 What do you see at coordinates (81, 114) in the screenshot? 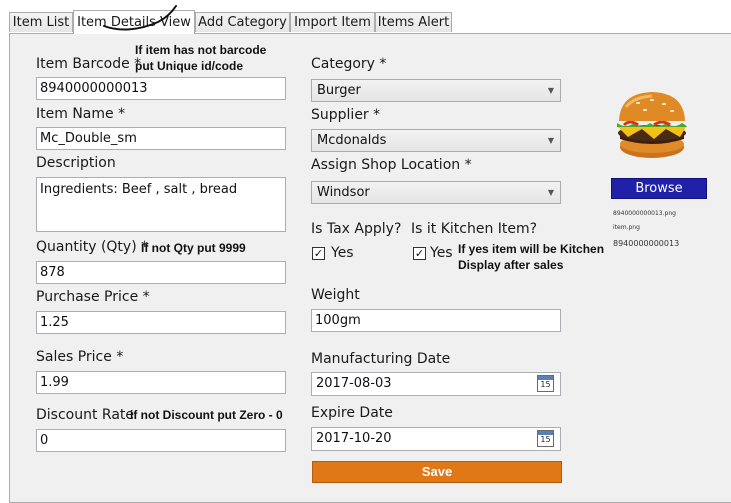
I see `item-name-label: Item Name *` at bounding box center [81, 114].